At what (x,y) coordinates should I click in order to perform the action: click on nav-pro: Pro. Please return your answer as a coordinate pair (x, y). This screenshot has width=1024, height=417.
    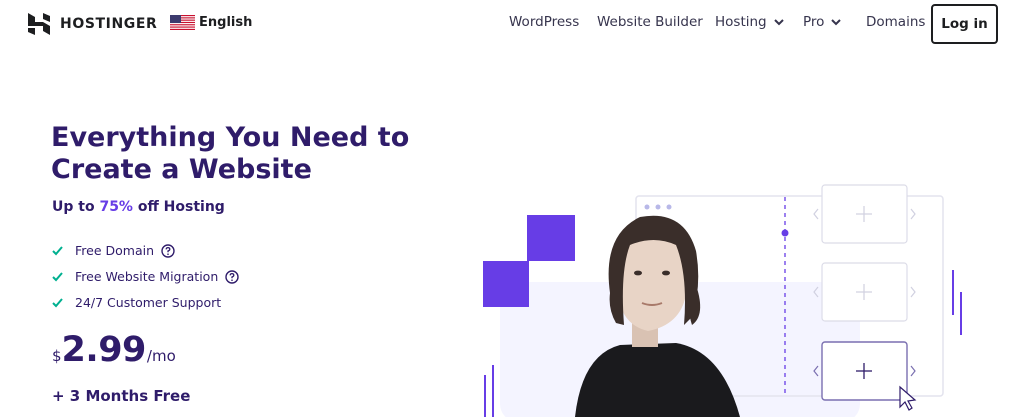
    Looking at the image, I should click on (822, 22).